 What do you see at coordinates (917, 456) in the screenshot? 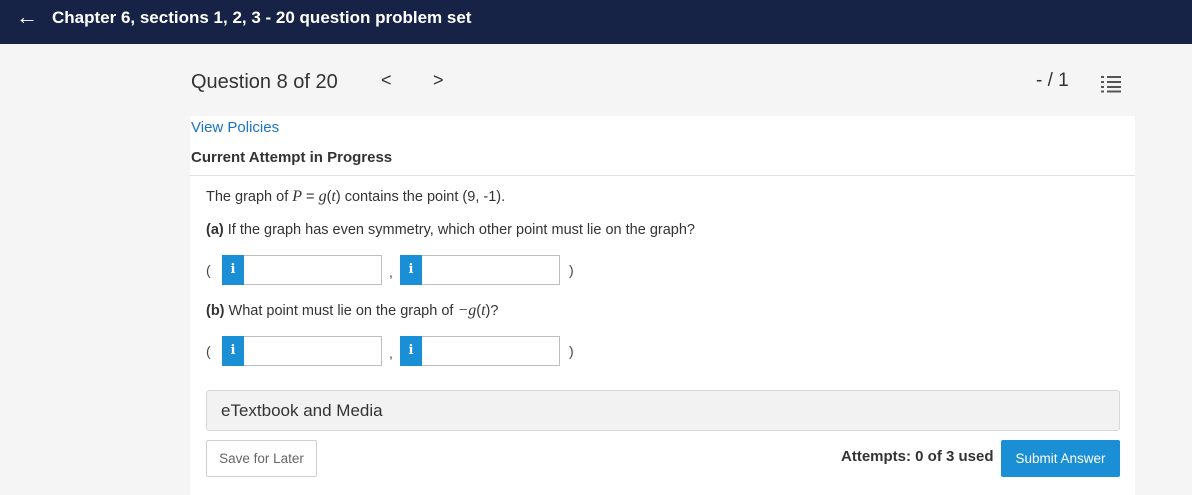
I see `attempts-counter: Attempts: 0 of 3 used` at bounding box center [917, 456].